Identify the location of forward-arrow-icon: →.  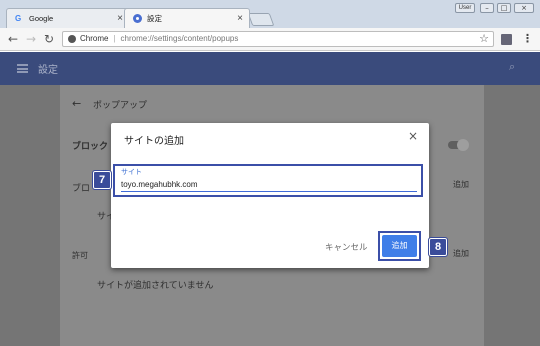
(31, 39).